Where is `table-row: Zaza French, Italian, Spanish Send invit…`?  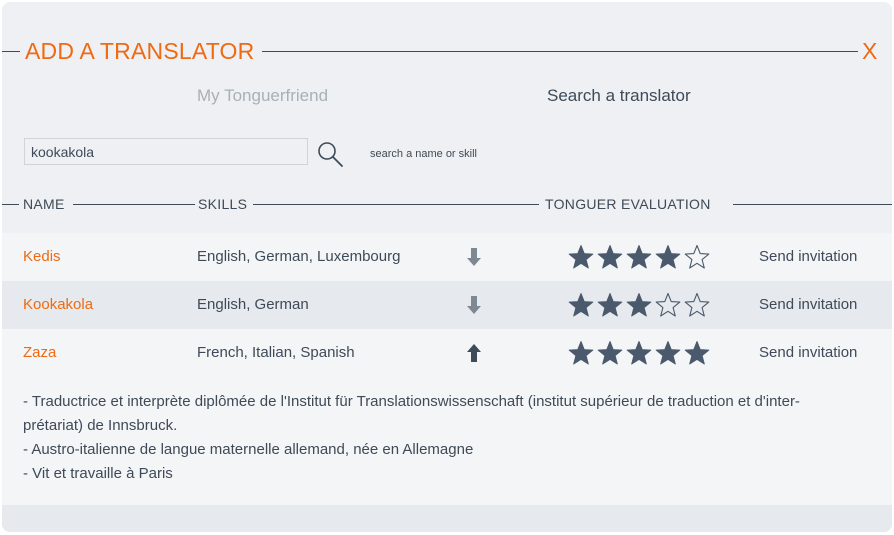
table-row: Zaza French, Italian, Spanish Send invit… is located at coordinates (447, 353).